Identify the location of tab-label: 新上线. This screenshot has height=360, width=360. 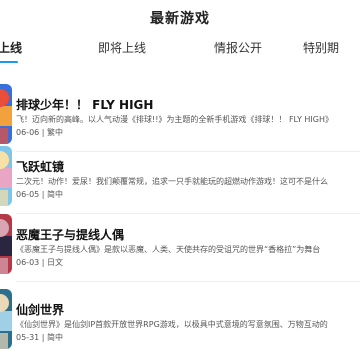
(11, 48).